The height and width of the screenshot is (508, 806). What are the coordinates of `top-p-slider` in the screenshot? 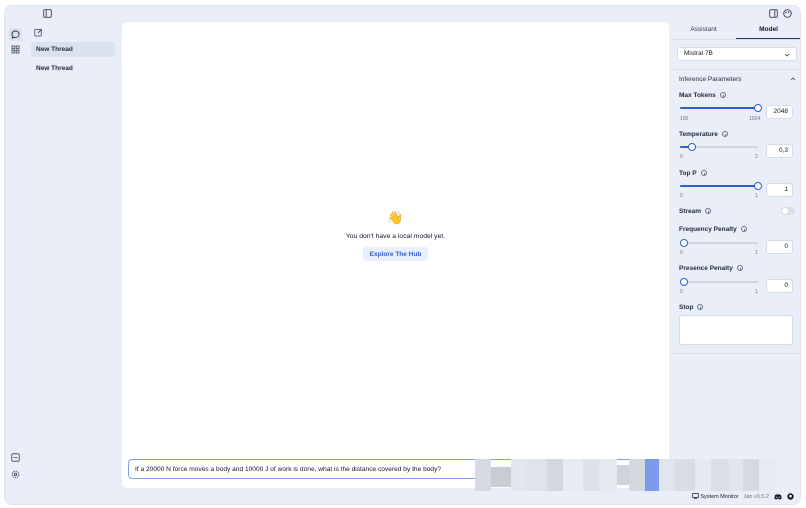 It's located at (721, 186).